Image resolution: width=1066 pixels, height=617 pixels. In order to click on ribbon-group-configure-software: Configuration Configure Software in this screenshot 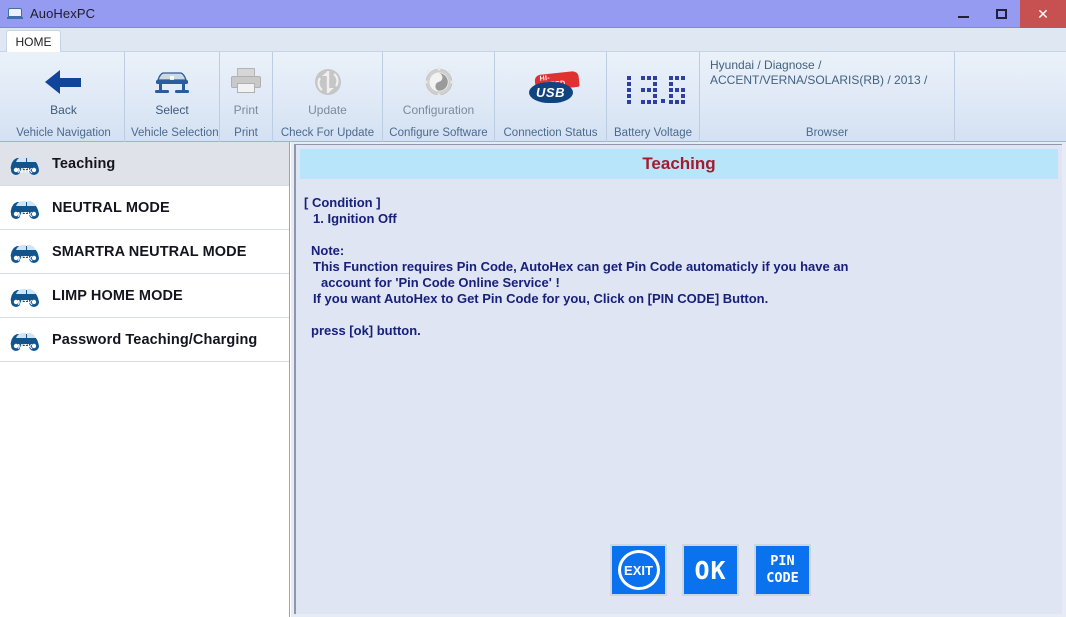, I will do `click(439, 97)`.